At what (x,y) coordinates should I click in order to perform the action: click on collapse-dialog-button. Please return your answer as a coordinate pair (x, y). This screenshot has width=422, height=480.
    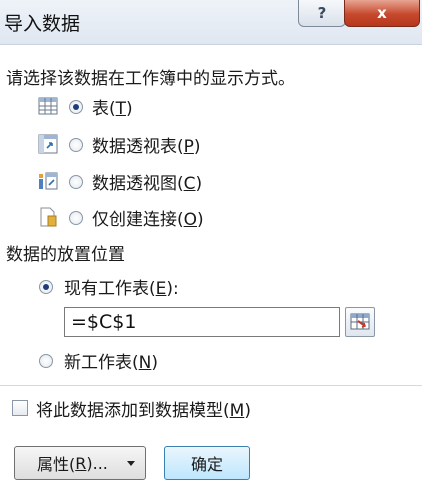
    Looking at the image, I should click on (360, 322).